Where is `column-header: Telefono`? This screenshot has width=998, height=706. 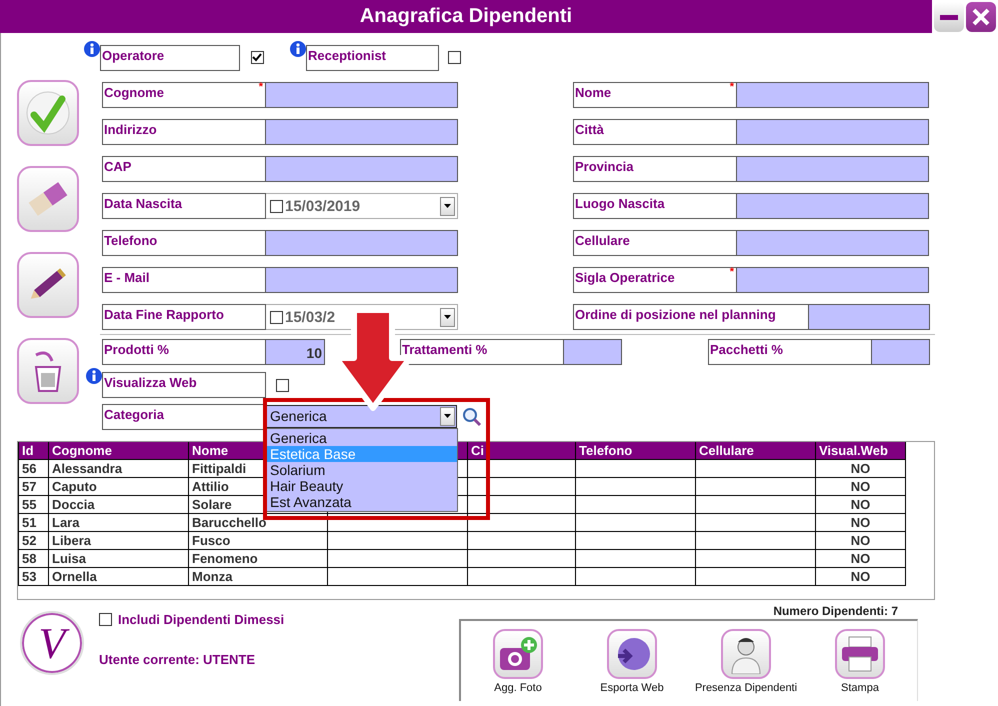 column-header: Telefono is located at coordinates (636, 450).